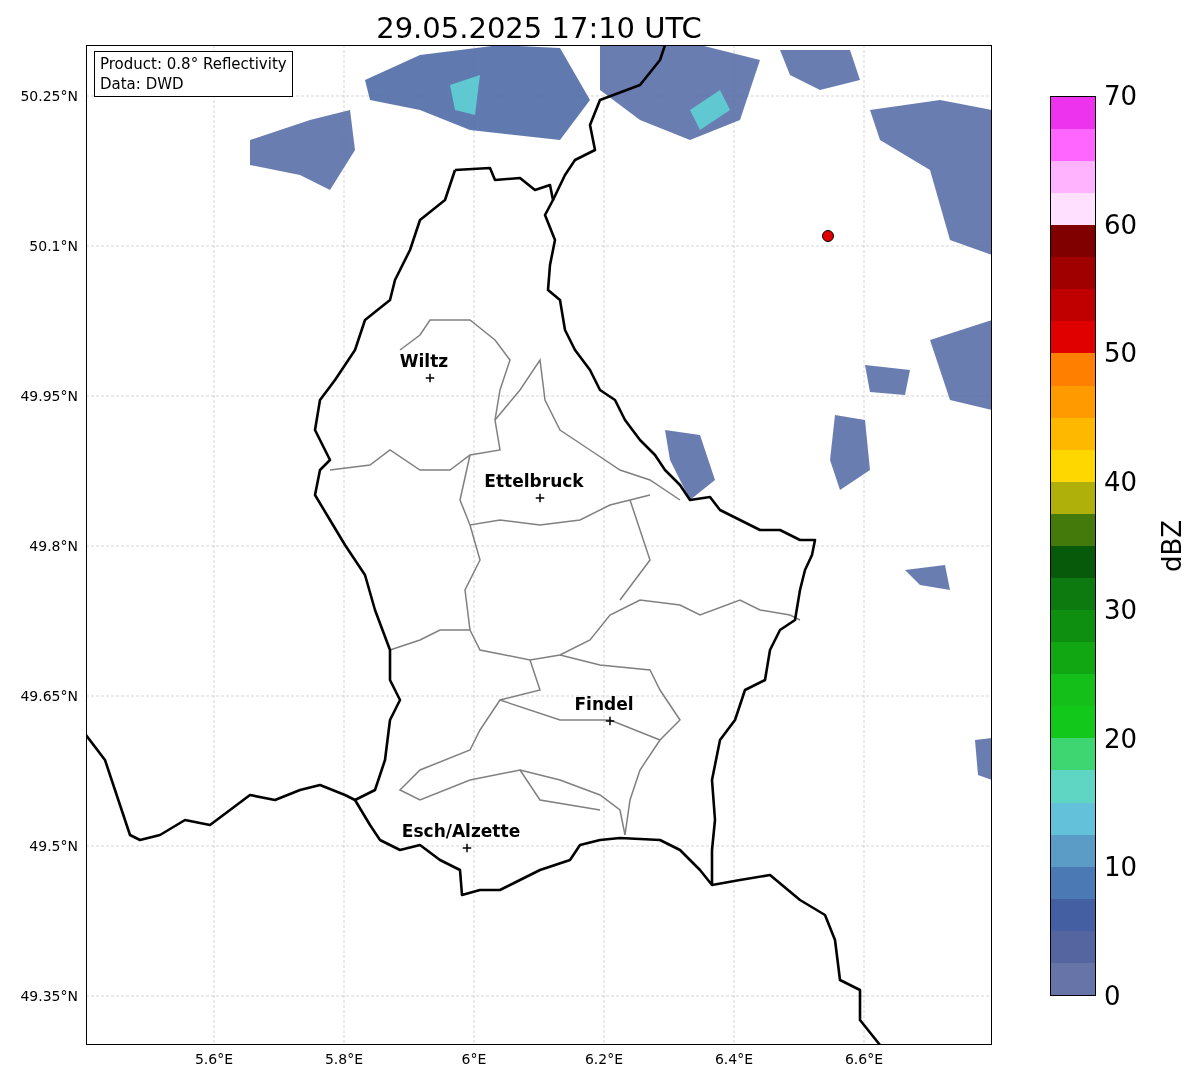  What do you see at coordinates (49, 996) in the screenshot?
I see `latitude-label: 49.35°N` at bounding box center [49, 996].